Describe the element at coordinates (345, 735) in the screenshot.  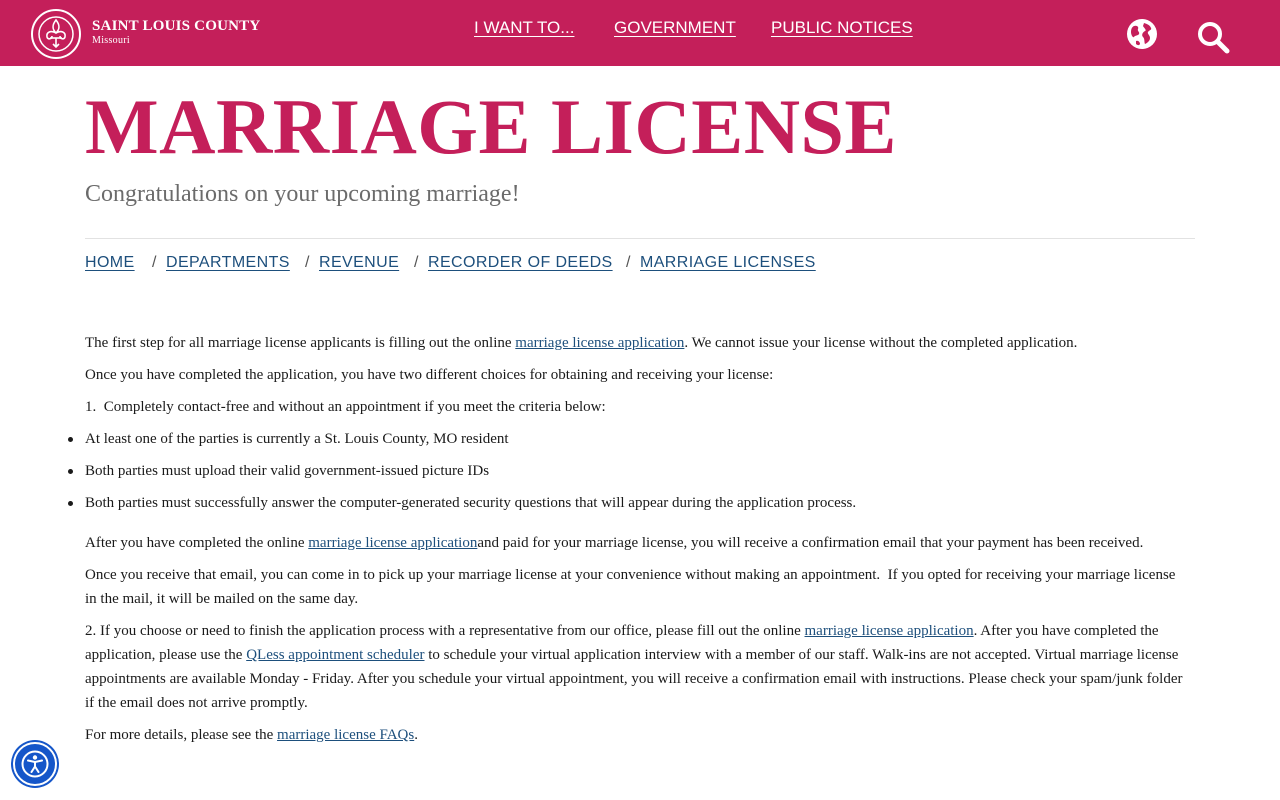
I see `marriage-license-faqs-link: marriage license FAQs` at that location.